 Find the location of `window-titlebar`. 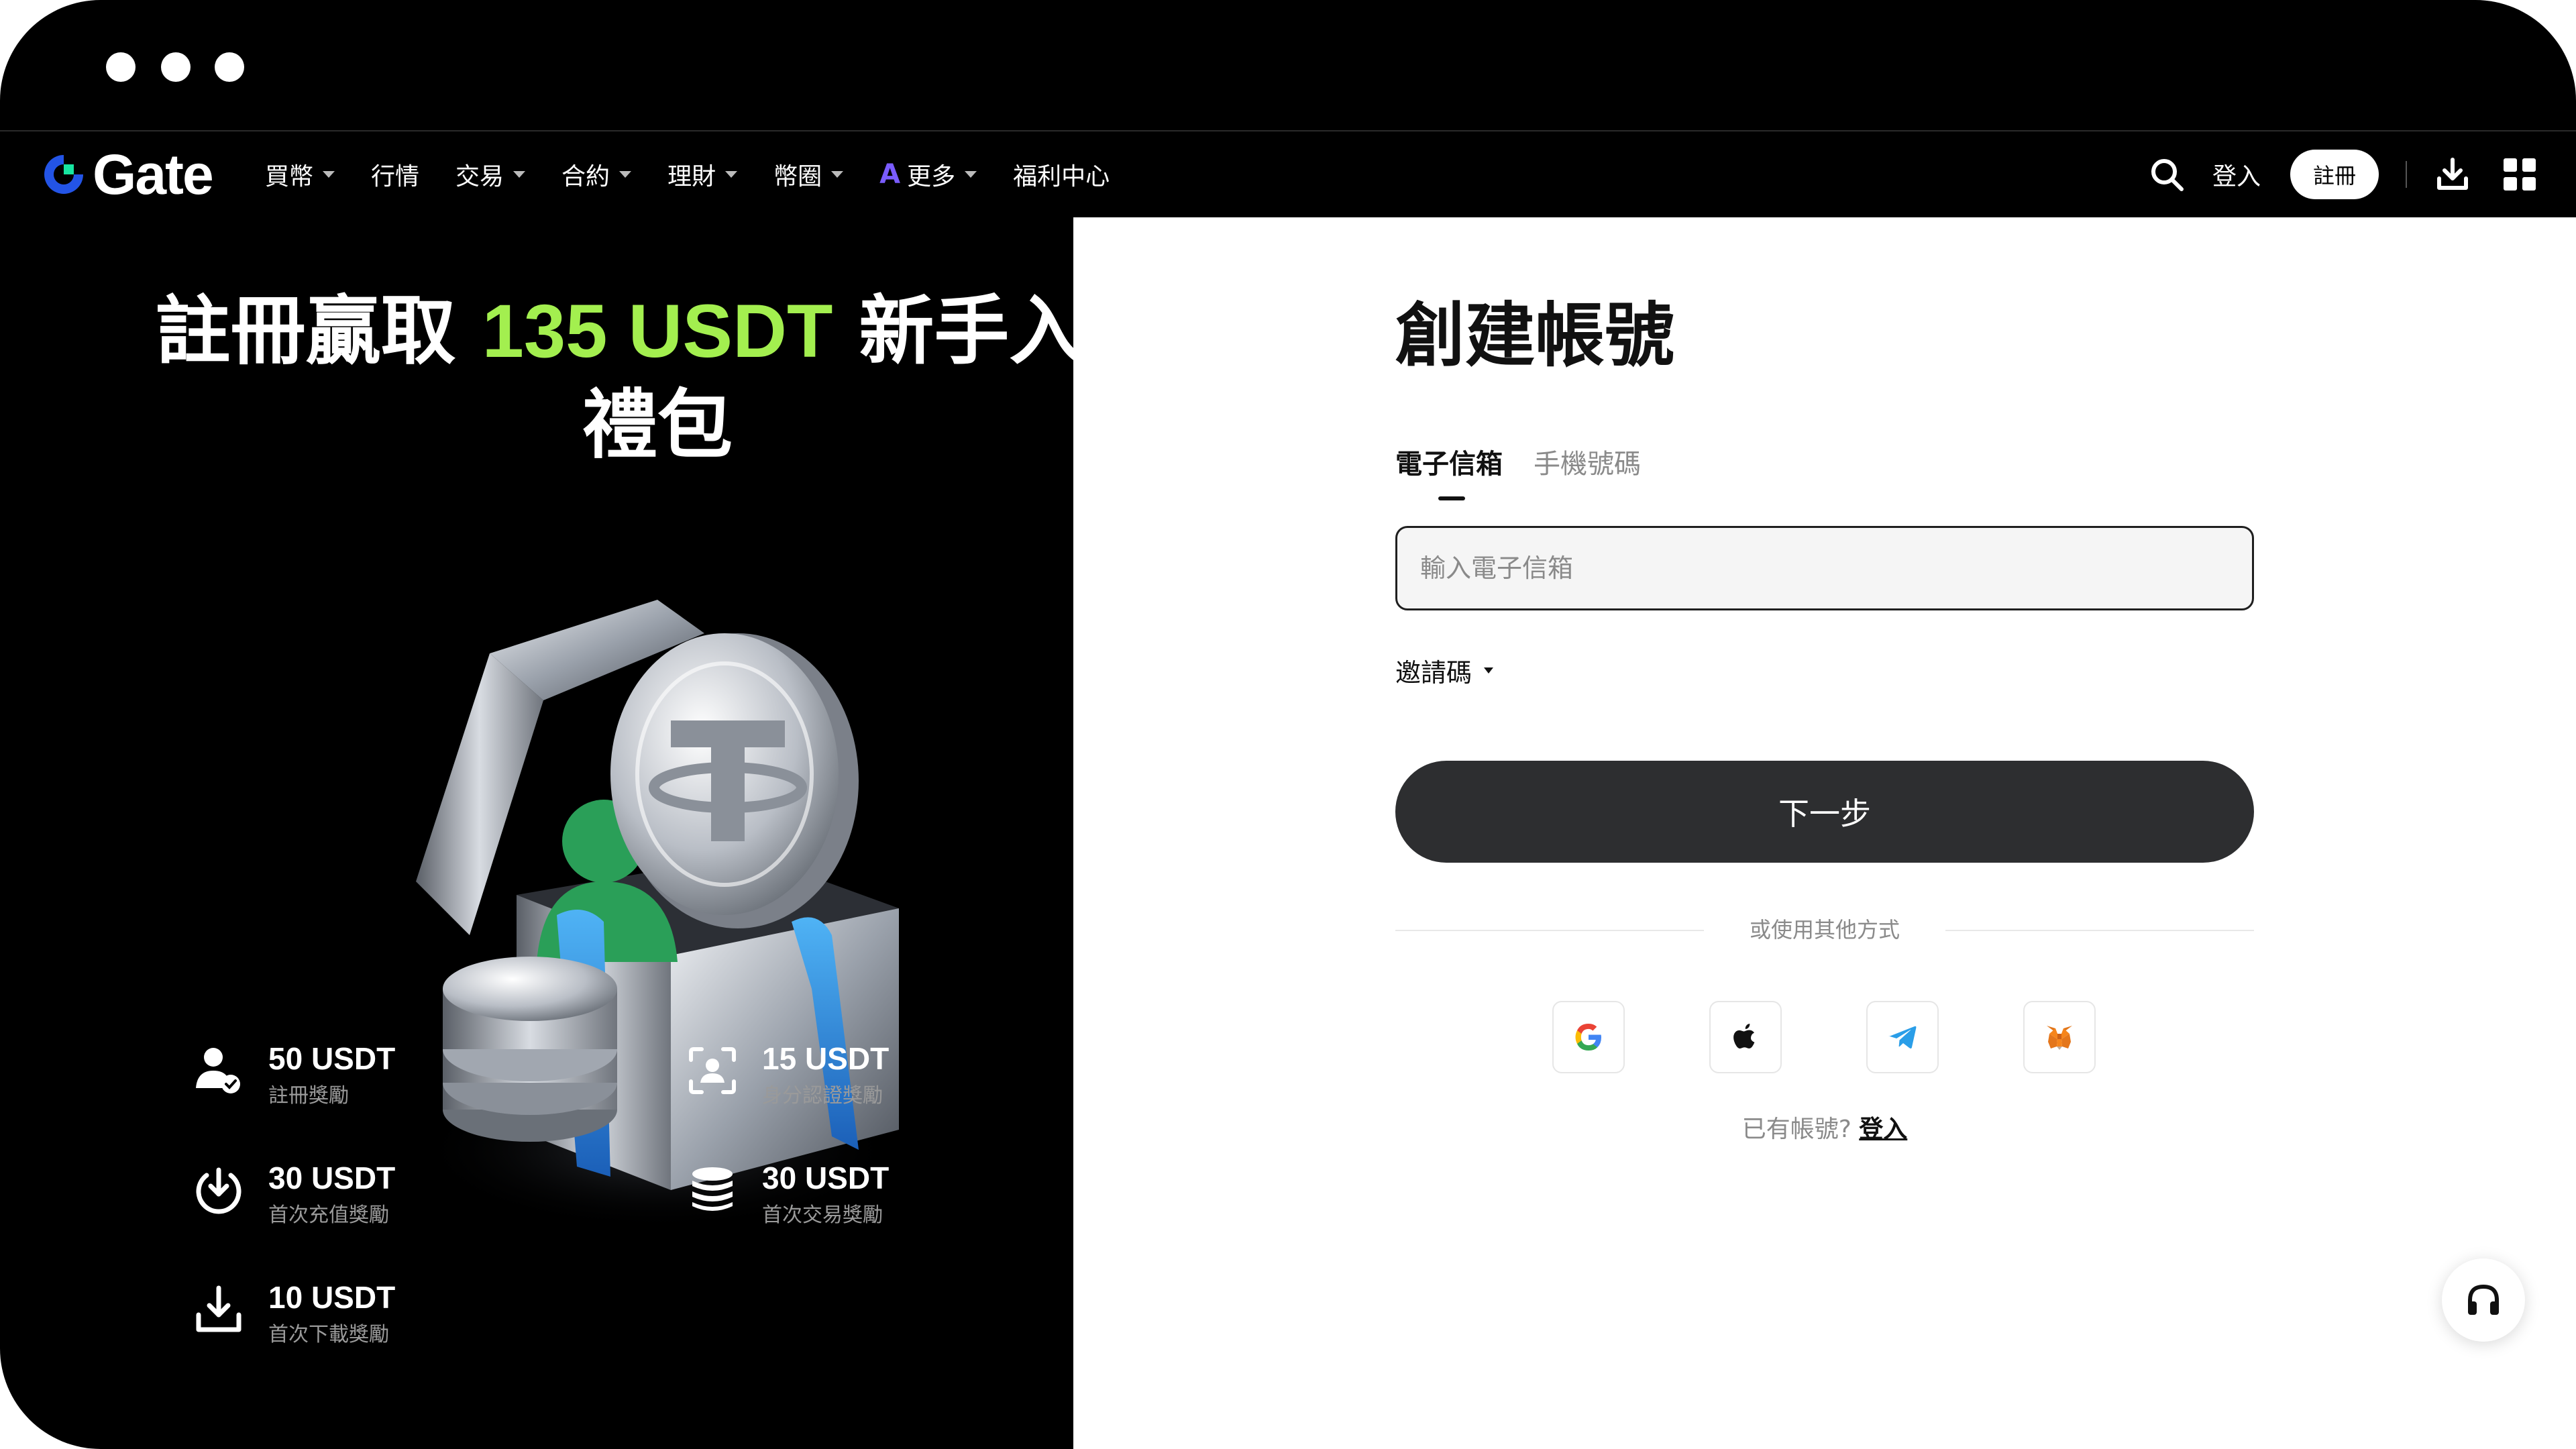

window-titlebar is located at coordinates (1288, 65).